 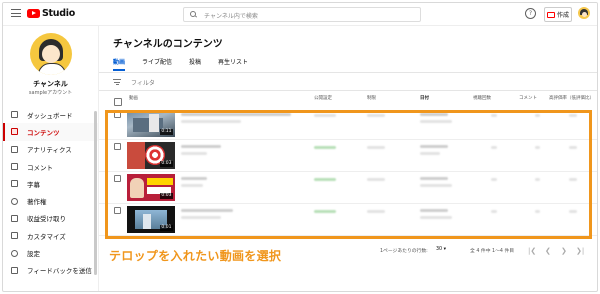 I want to click on copyright-icon, so click(x=14, y=201).